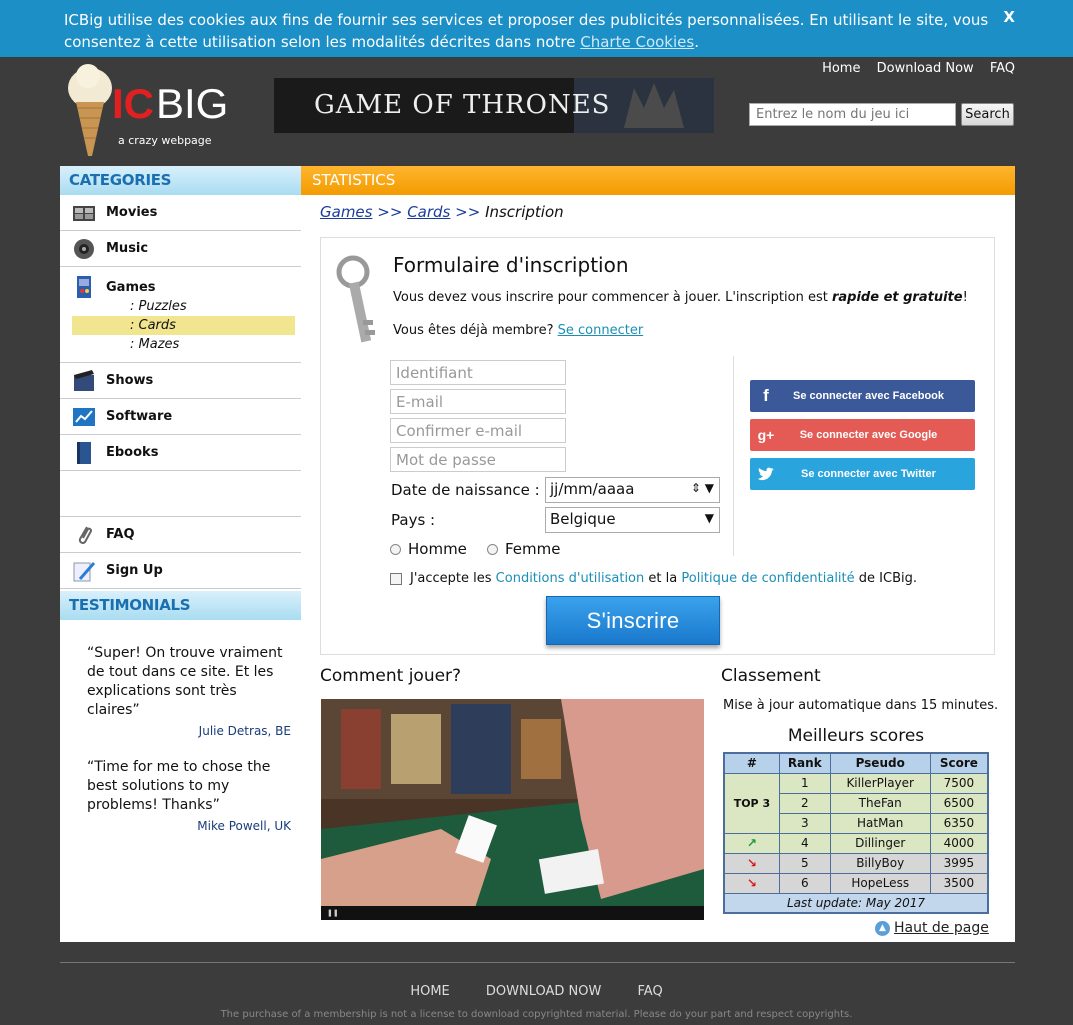 The width and height of the screenshot is (1073, 1025). Describe the element at coordinates (130, 380) in the screenshot. I see `sidebar-item-label: Shows` at that location.